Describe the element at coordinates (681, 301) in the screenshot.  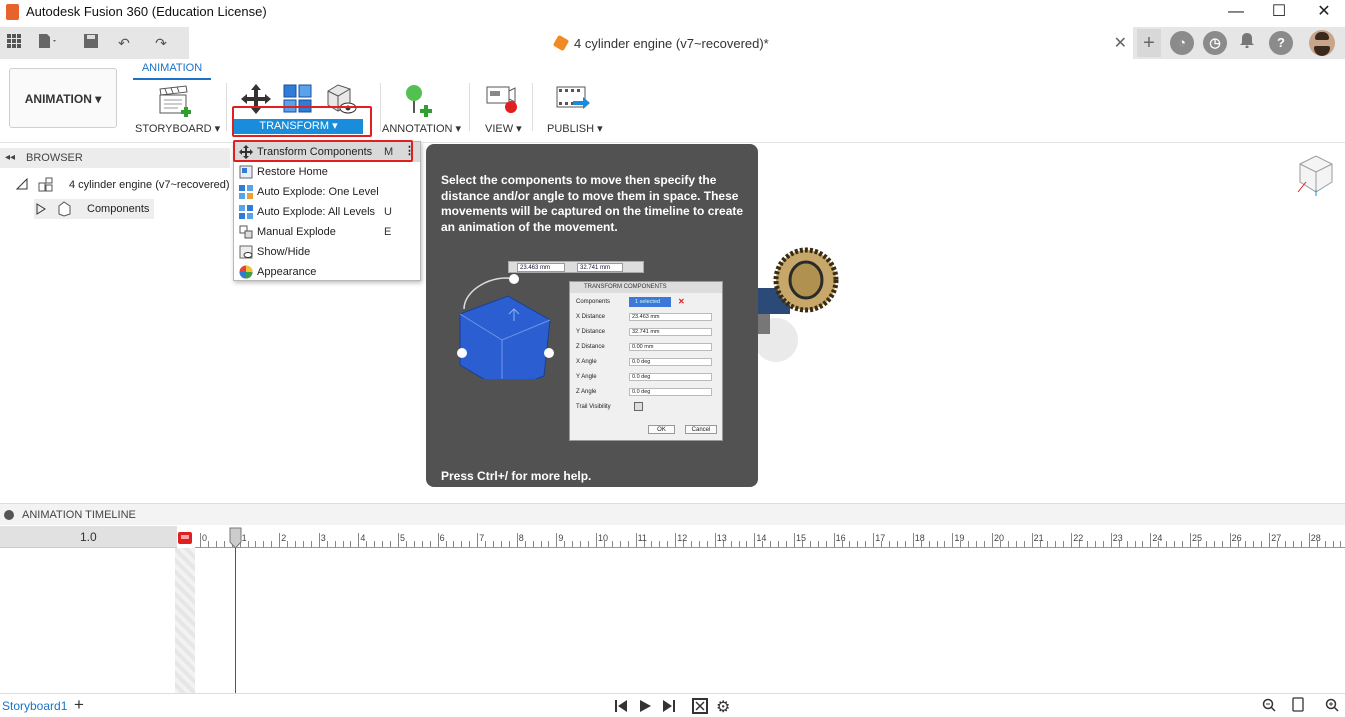
I see `clear-selection-icon: ✕` at that location.